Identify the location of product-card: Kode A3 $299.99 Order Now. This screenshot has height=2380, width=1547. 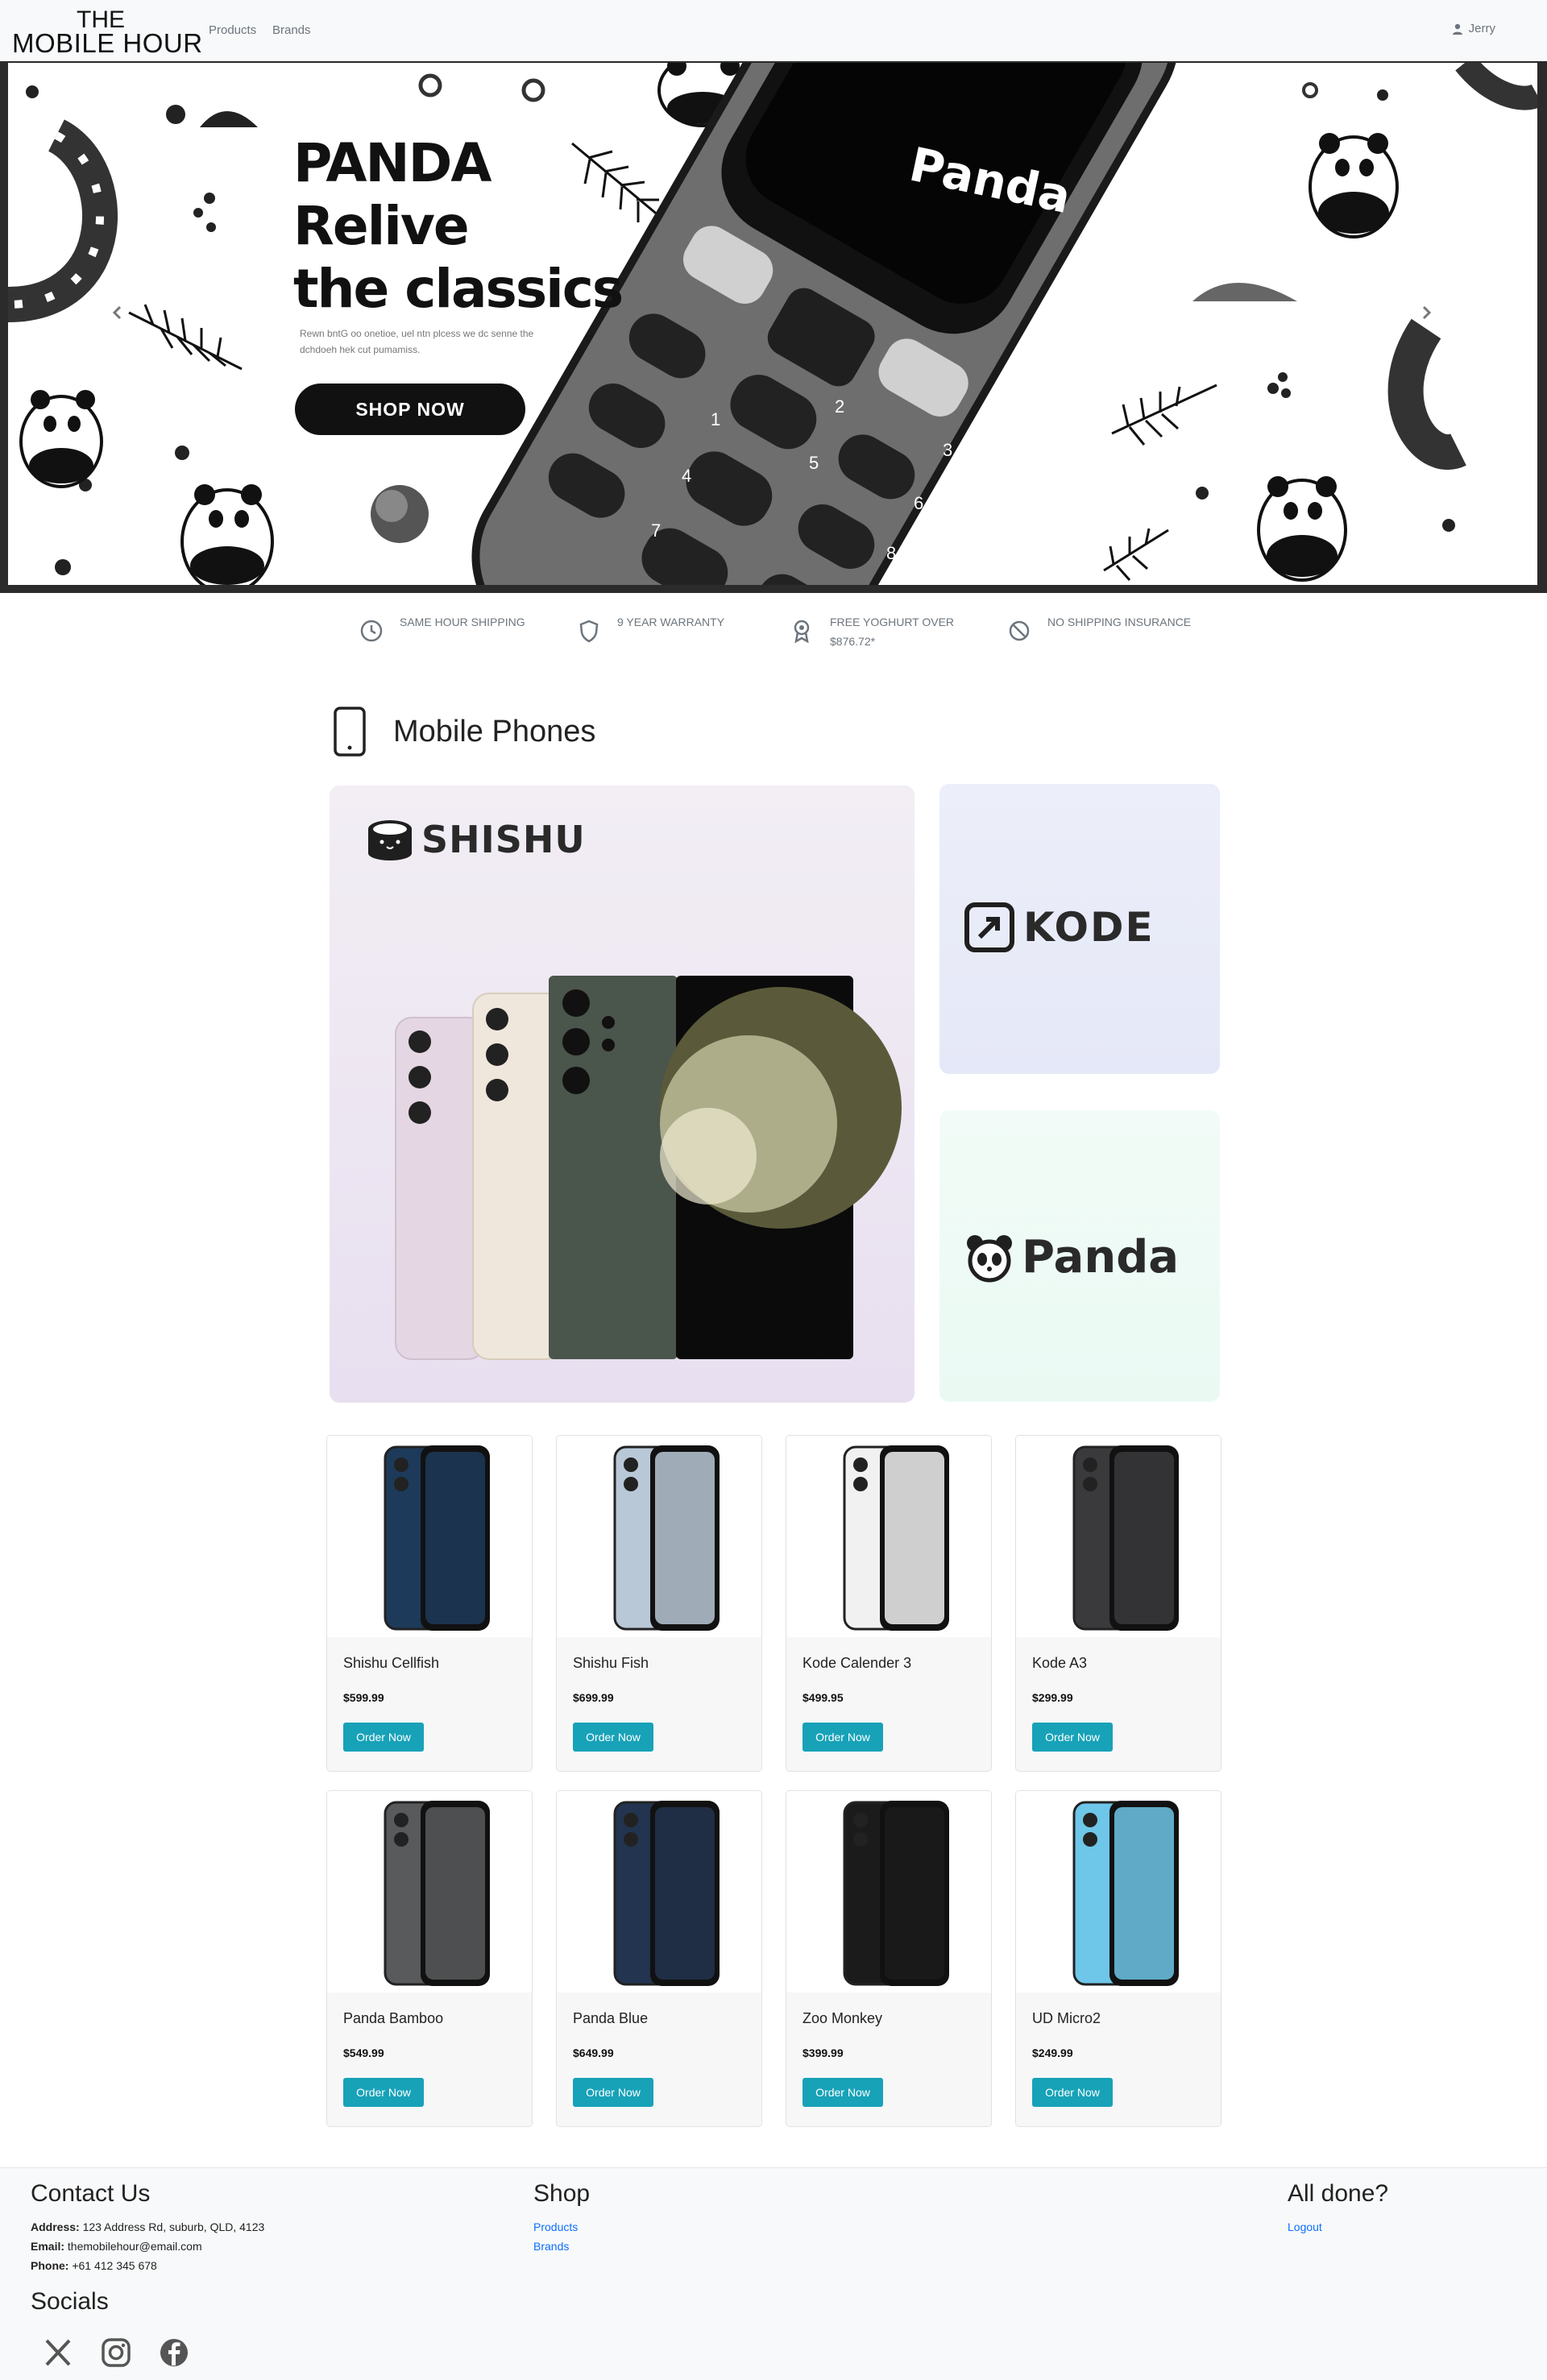
(1118, 1603).